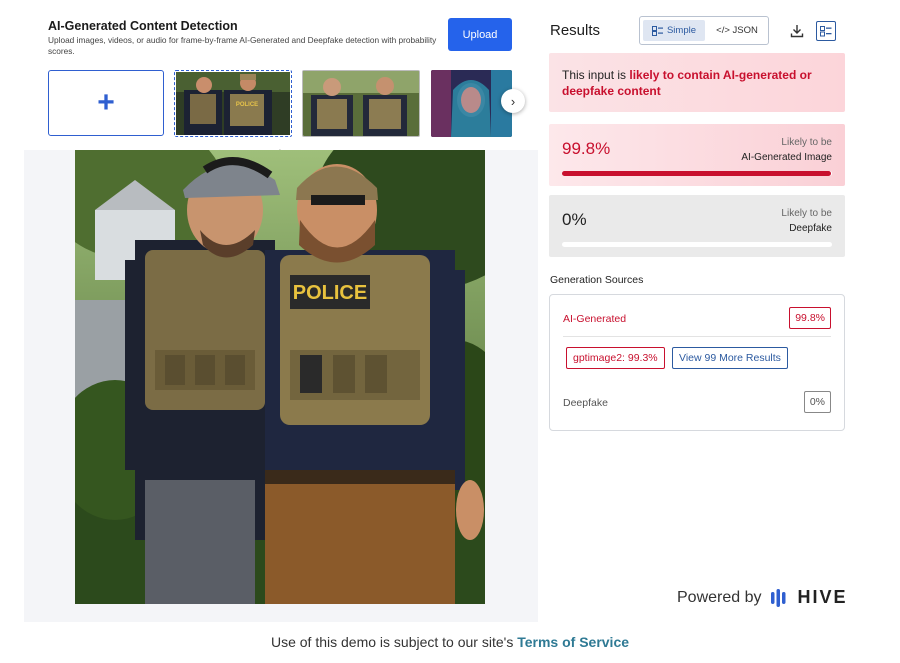  I want to click on vest-text: POLICE, so click(330, 293).